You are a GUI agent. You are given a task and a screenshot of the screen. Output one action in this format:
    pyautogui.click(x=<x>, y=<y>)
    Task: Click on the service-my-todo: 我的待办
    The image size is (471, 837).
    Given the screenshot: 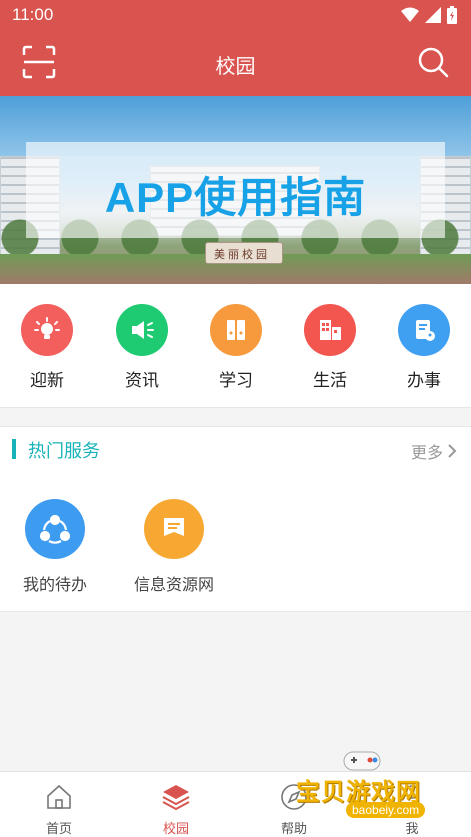 What is the action you would take?
    pyautogui.click(x=55, y=547)
    